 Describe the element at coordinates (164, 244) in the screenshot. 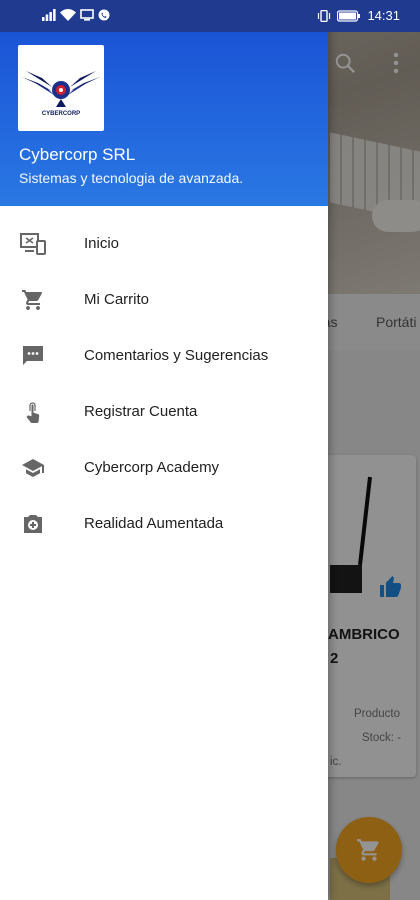

I see `menu-item-inicio: Inicio` at that location.